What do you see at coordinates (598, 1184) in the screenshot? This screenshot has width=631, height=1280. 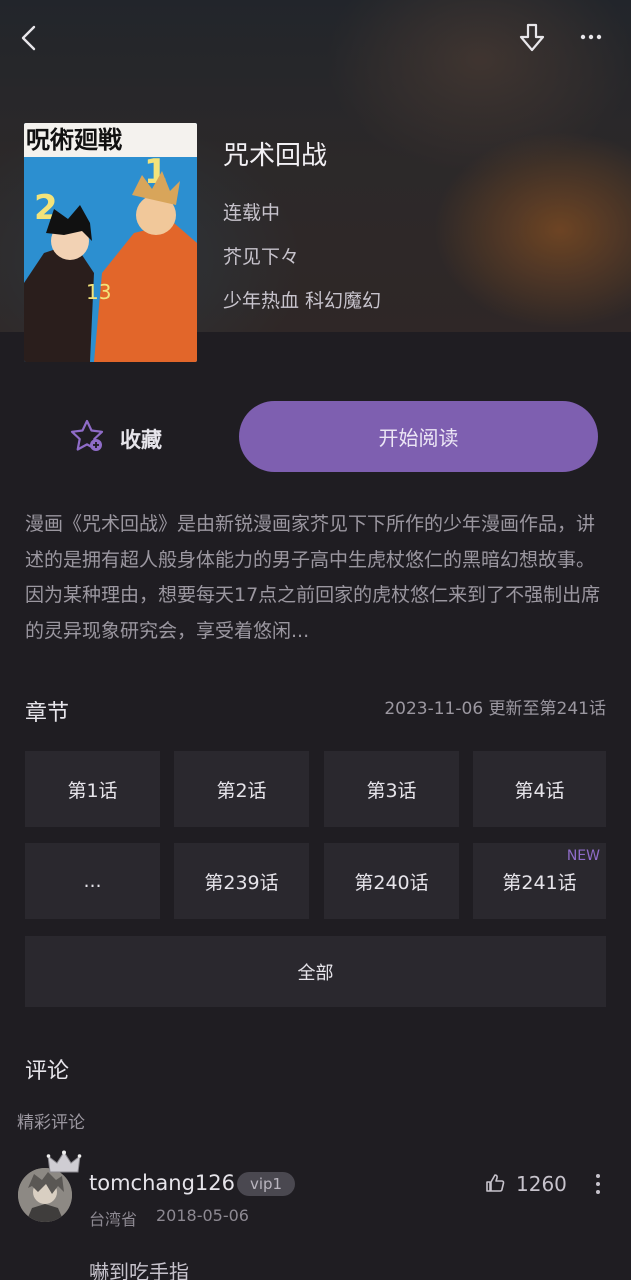 I see `more-vertical-icon` at bounding box center [598, 1184].